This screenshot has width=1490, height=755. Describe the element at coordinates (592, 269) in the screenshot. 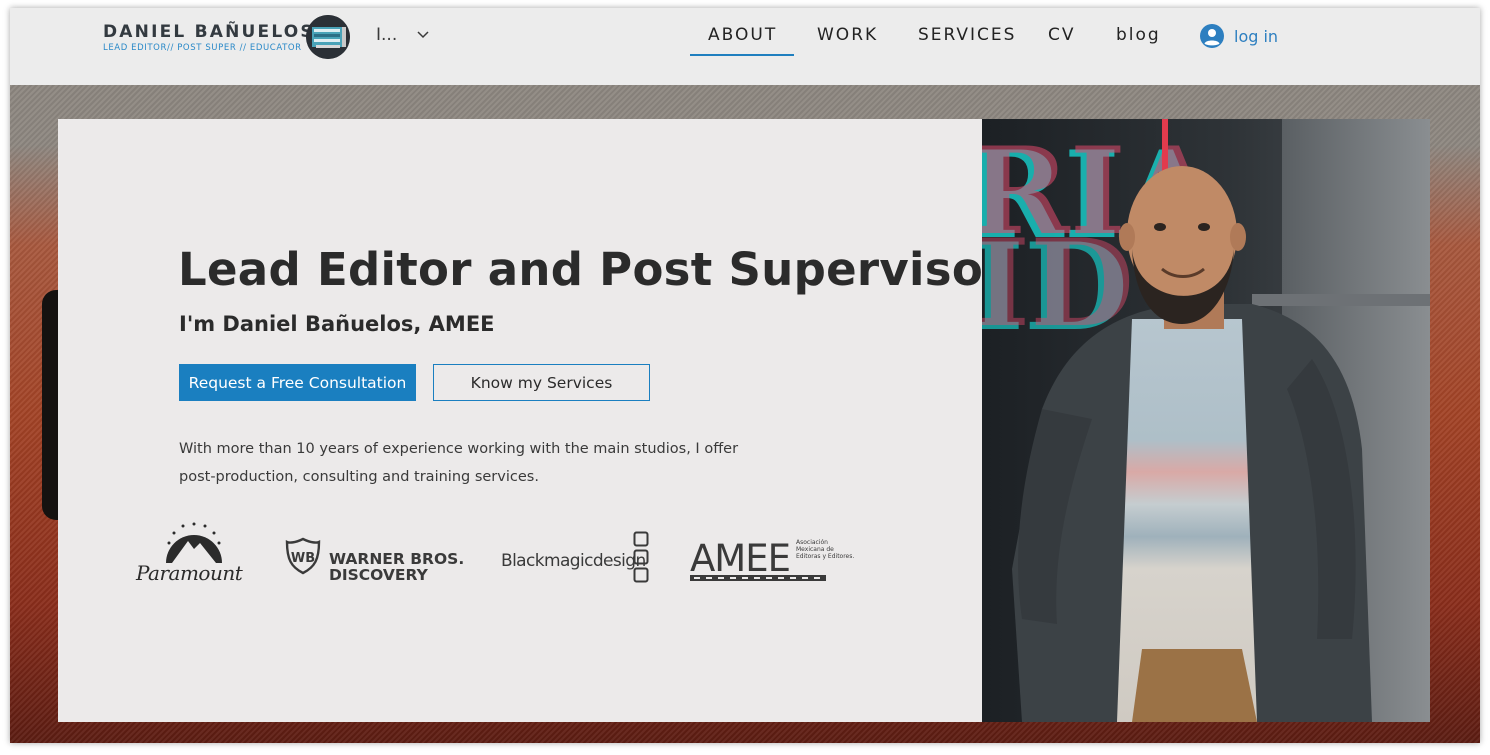

I see `hero-title: Lead Editor and Post Supervisor` at that location.